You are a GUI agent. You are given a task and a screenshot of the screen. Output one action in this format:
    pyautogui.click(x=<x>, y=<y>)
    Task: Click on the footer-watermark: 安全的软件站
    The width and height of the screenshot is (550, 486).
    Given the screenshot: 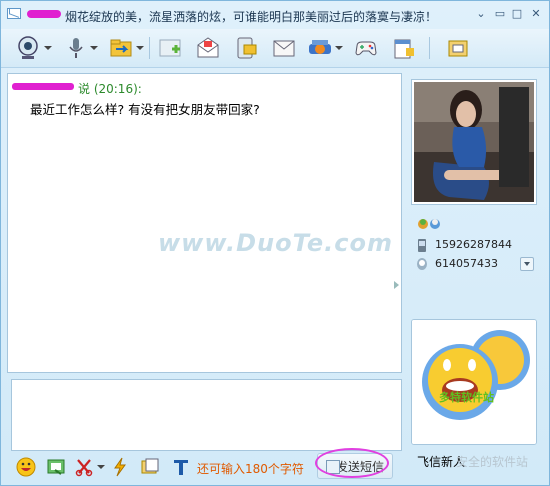 What is the action you would take?
    pyautogui.click(x=492, y=462)
    